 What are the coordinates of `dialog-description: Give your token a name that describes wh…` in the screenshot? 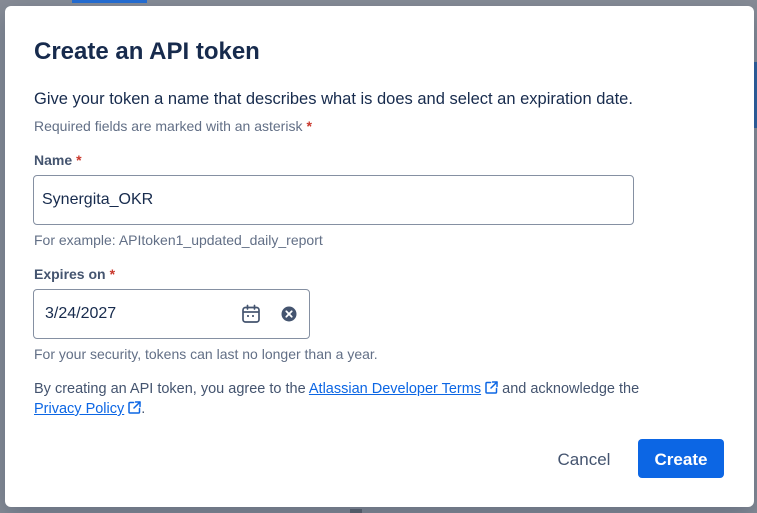 It's located at (333, 99).